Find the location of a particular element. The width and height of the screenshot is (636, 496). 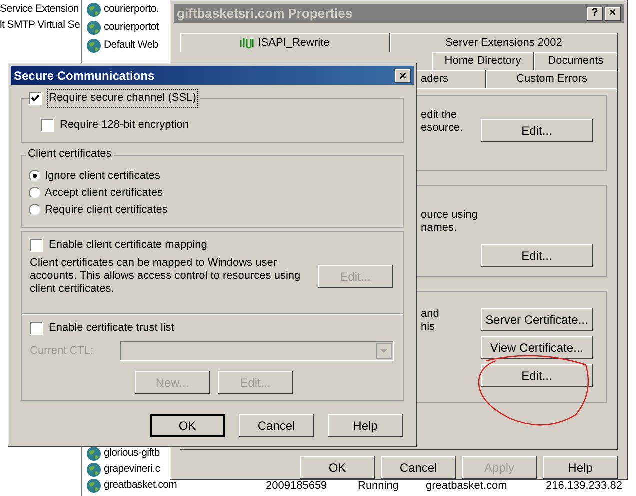

site-name: glorious-giftb is located at coordinates (132, 454).